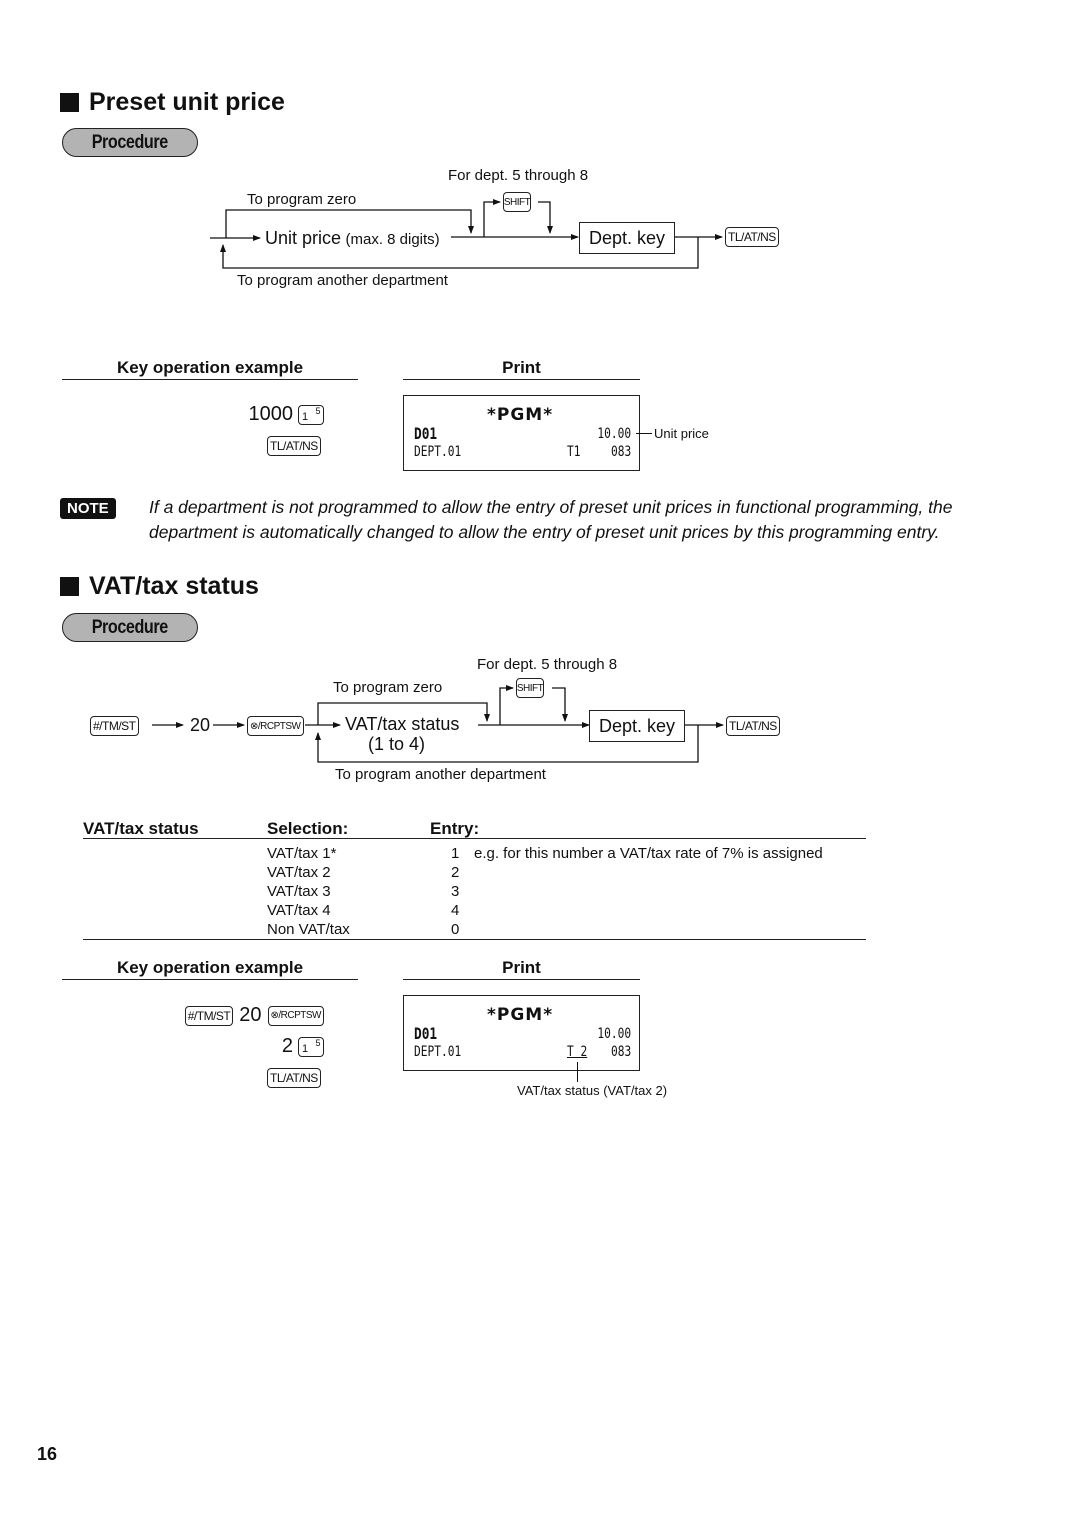 The height and width of the screenshot is (1524, 1080). Describe the element at coordinates (237, 1015) in the screenshot. I see `key-example-line-1: #/TM/ST 20 ⊗/RCPTSW` at that location.